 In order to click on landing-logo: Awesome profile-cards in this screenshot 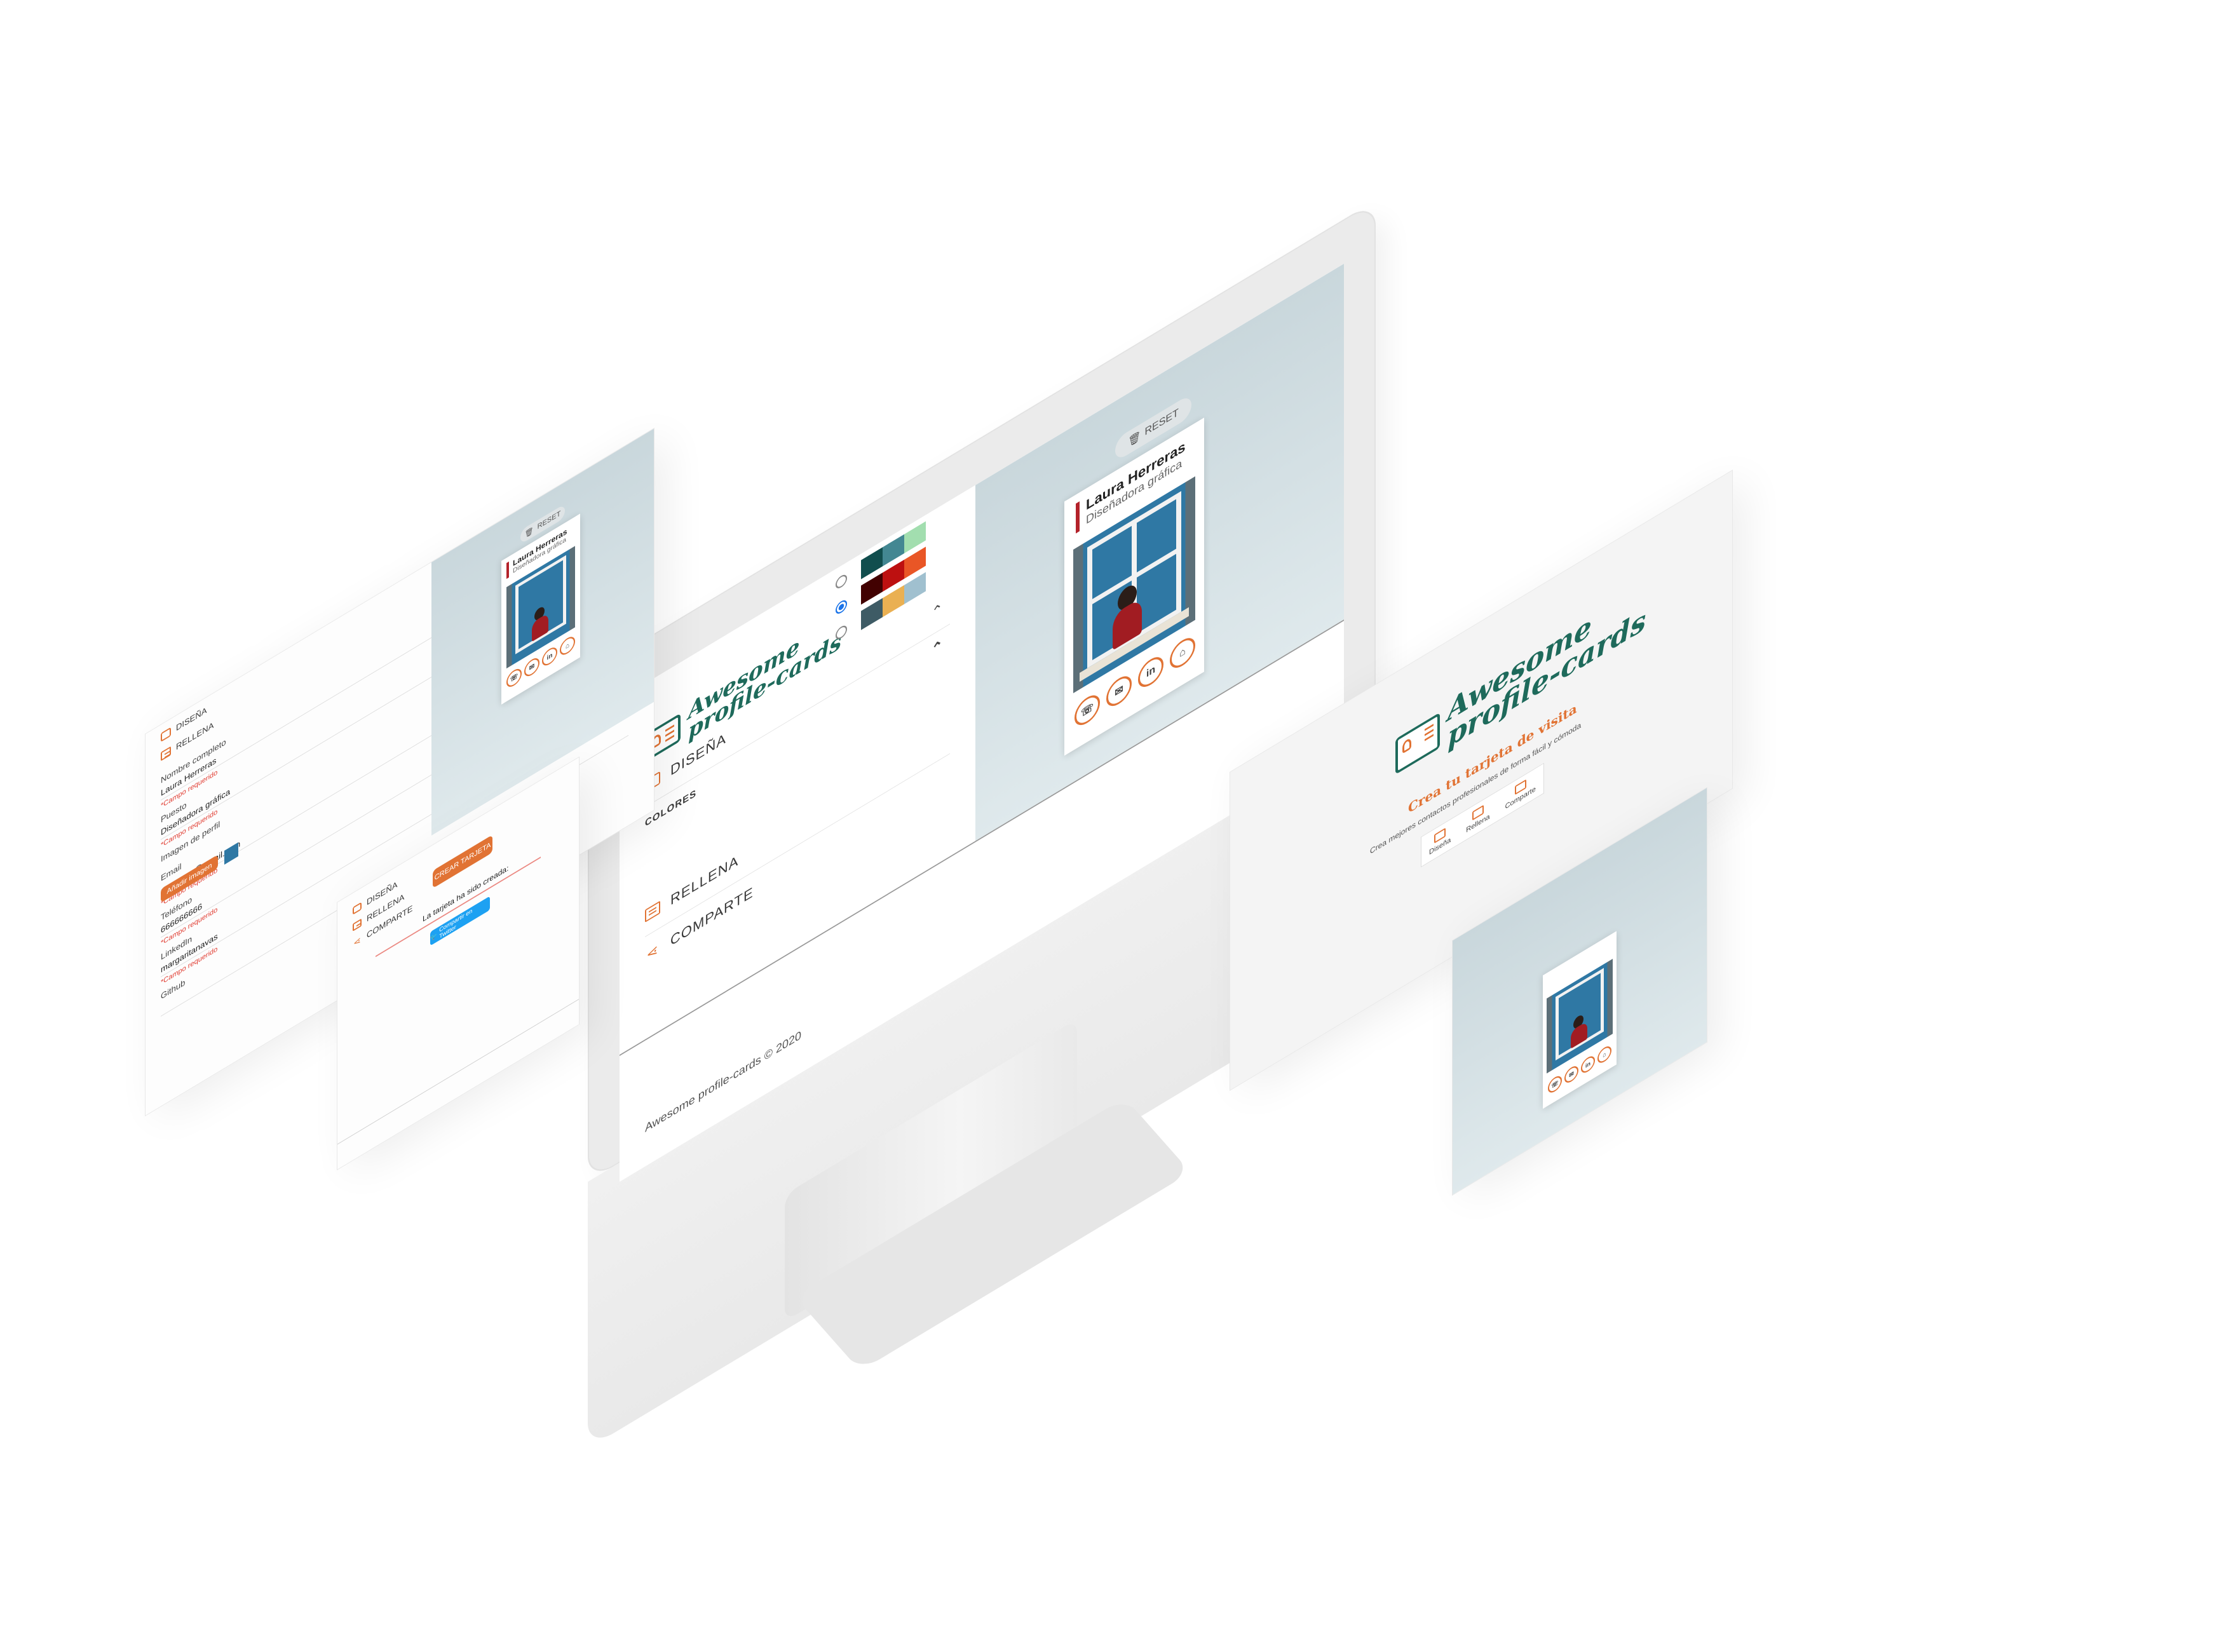, I will do `click(1520, 681)`.